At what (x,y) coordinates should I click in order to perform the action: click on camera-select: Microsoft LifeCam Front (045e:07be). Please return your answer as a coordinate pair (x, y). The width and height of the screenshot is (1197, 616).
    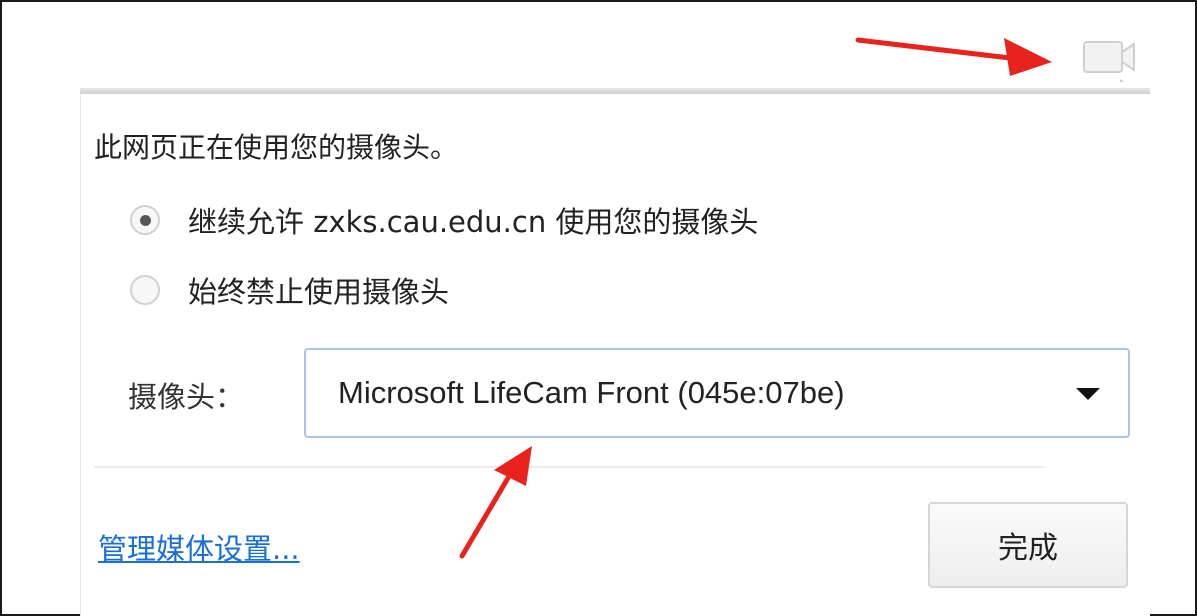
    Looking at the image, I should click on (717, 393).